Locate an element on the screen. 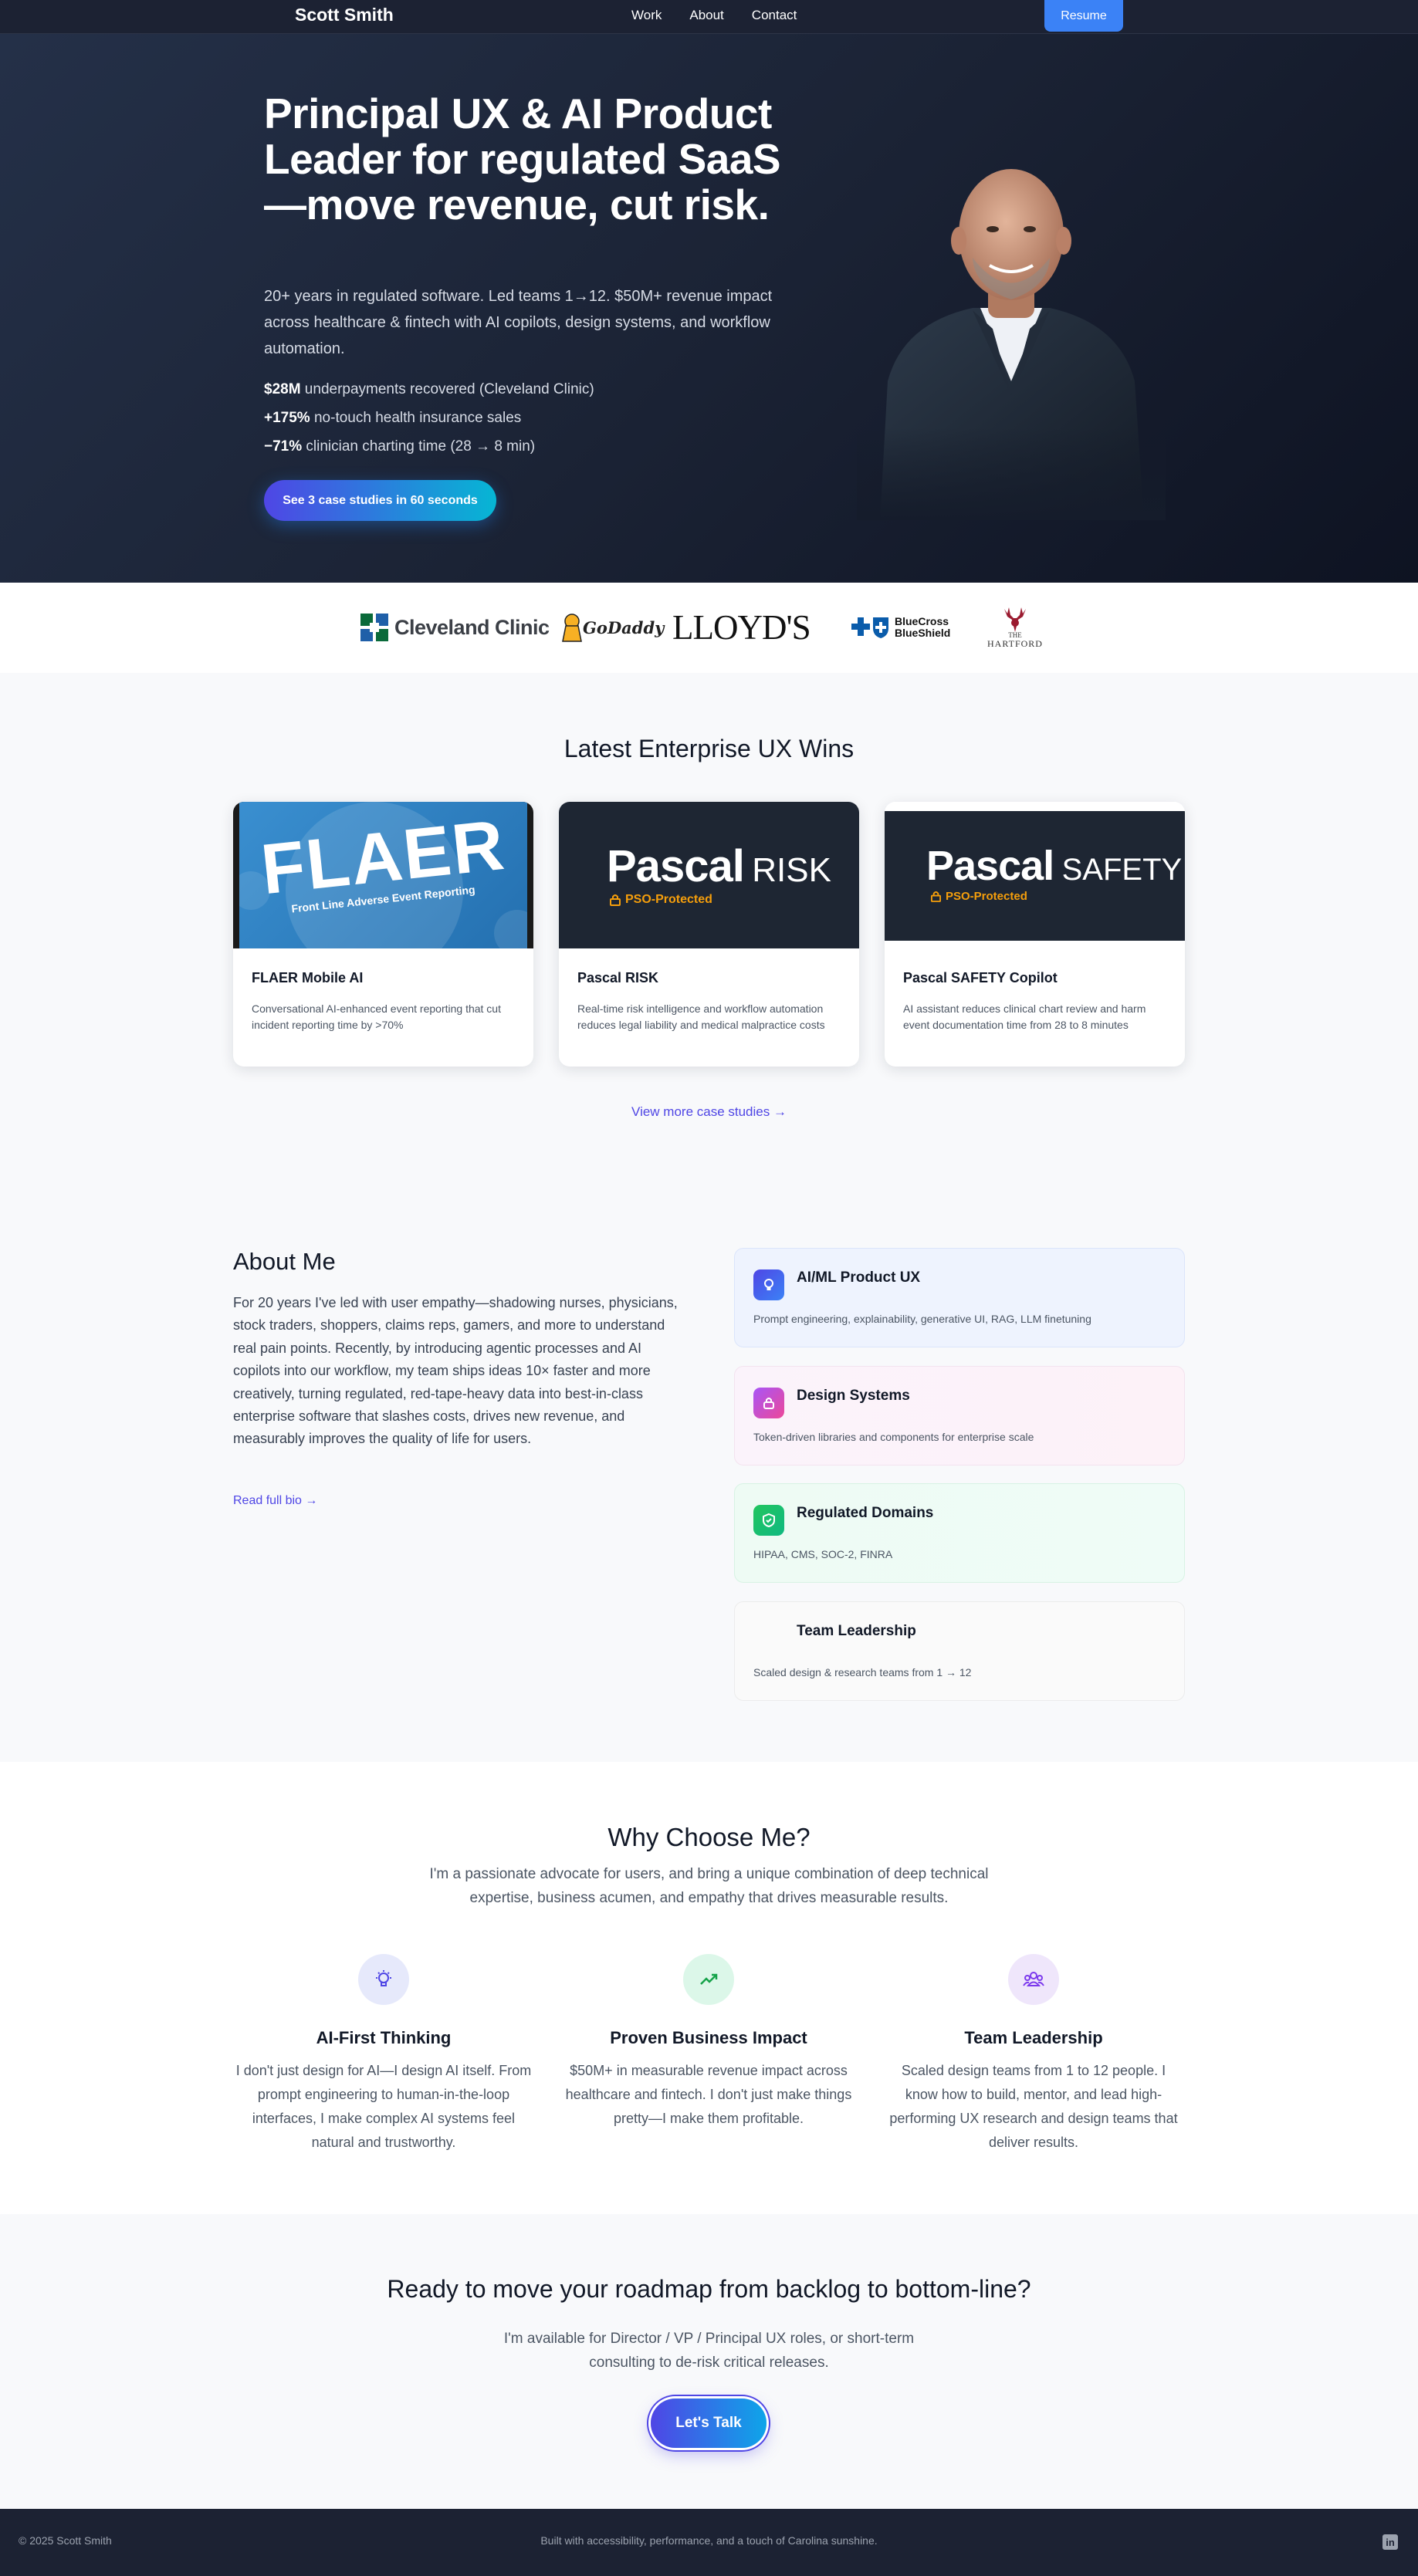 This screenshot has width=1418, height=2576. godaddy-logo: GoDaddy is located at coordinates (612, 627).